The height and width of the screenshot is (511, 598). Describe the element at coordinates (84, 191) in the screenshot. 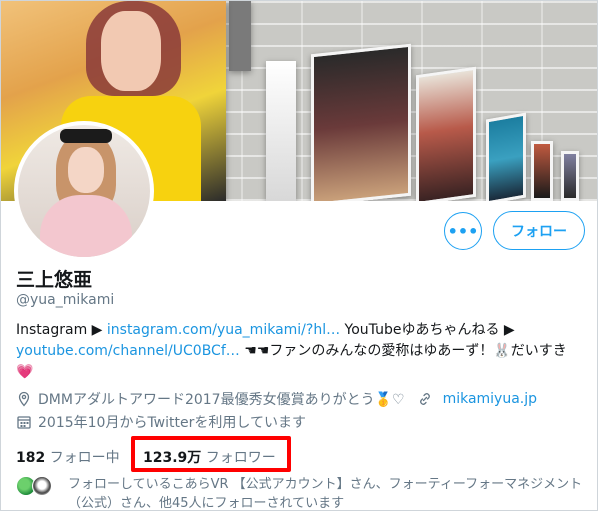

I see `profile-avatar` at that location.